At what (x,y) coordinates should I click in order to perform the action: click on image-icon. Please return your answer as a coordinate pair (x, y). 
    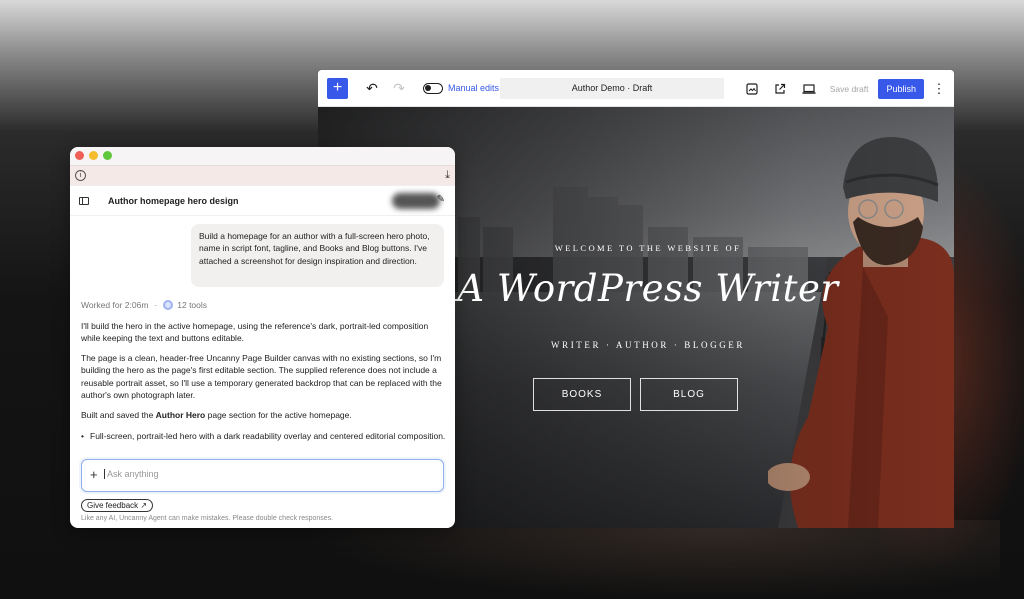
    Looking at the image, I should click on (752, 88).